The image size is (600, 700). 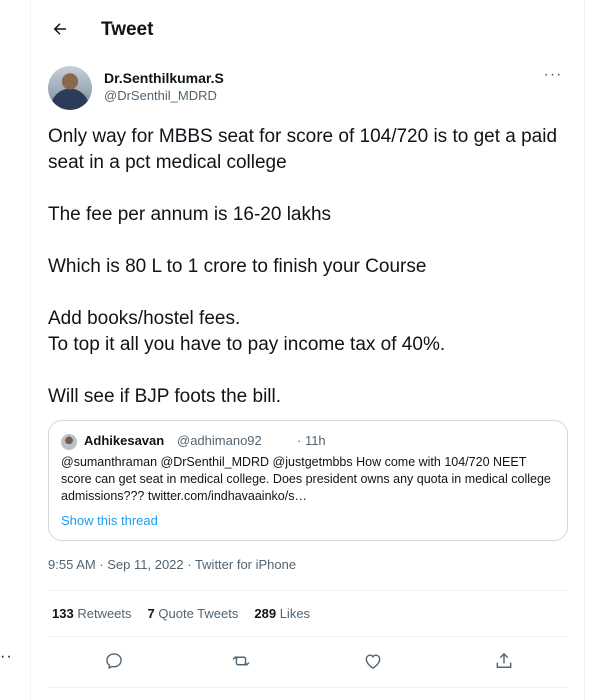 What do you see at coordinates (219, 440) in the screenshot?
I see `quote-author-handle: @adhimano92` at bounding box center [219, 440].